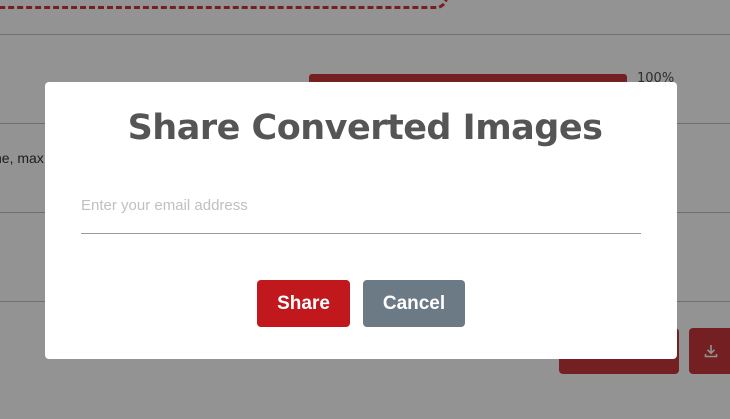 The image size is (730, 419). I want to click on email-input, so click(361, 213).